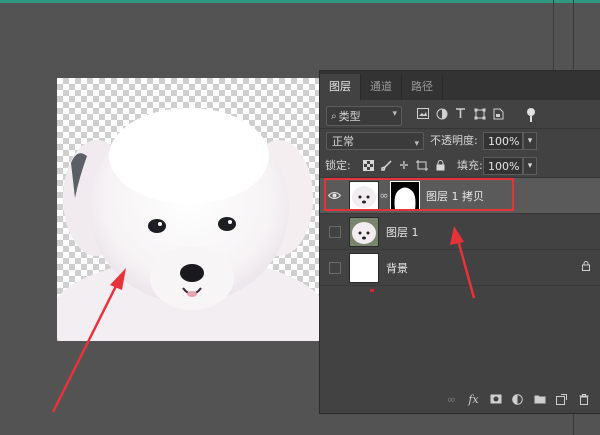 This screenshot has height=435, width=600. I want to click on arrow-to-layer, so click(463, 262).